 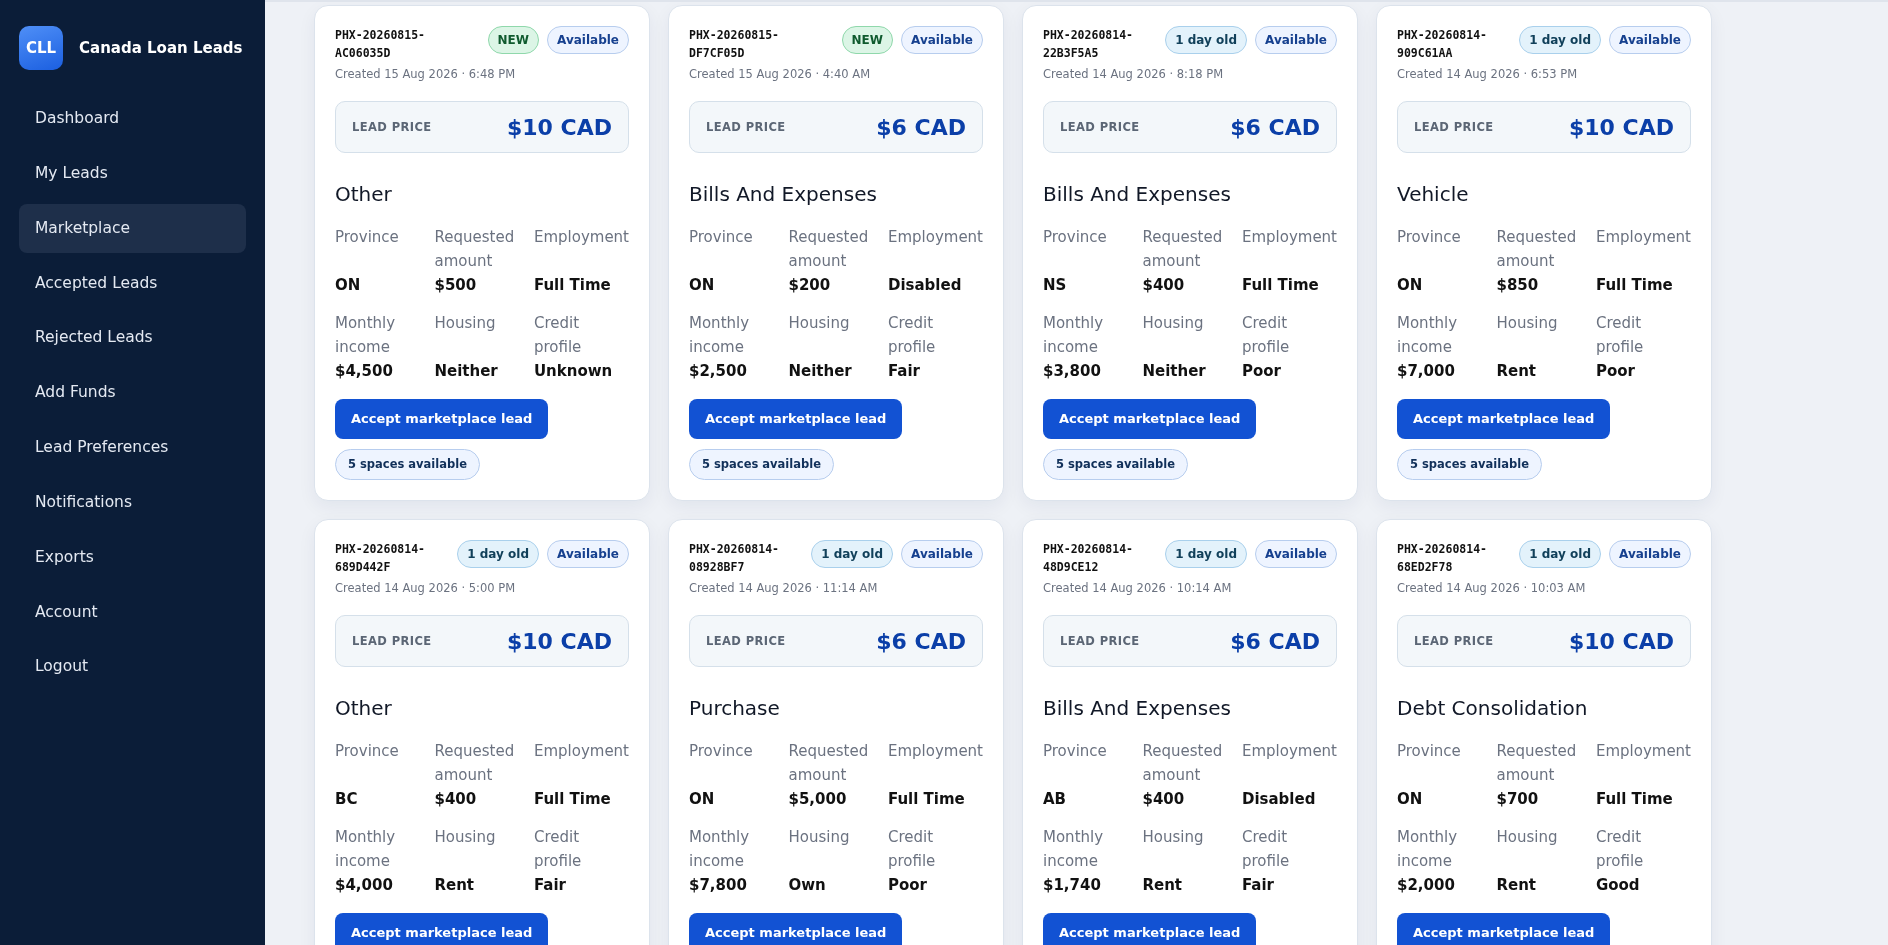 I want to click on lead-id: PHX-20260814-689D442F, so click(x=380, y=558).